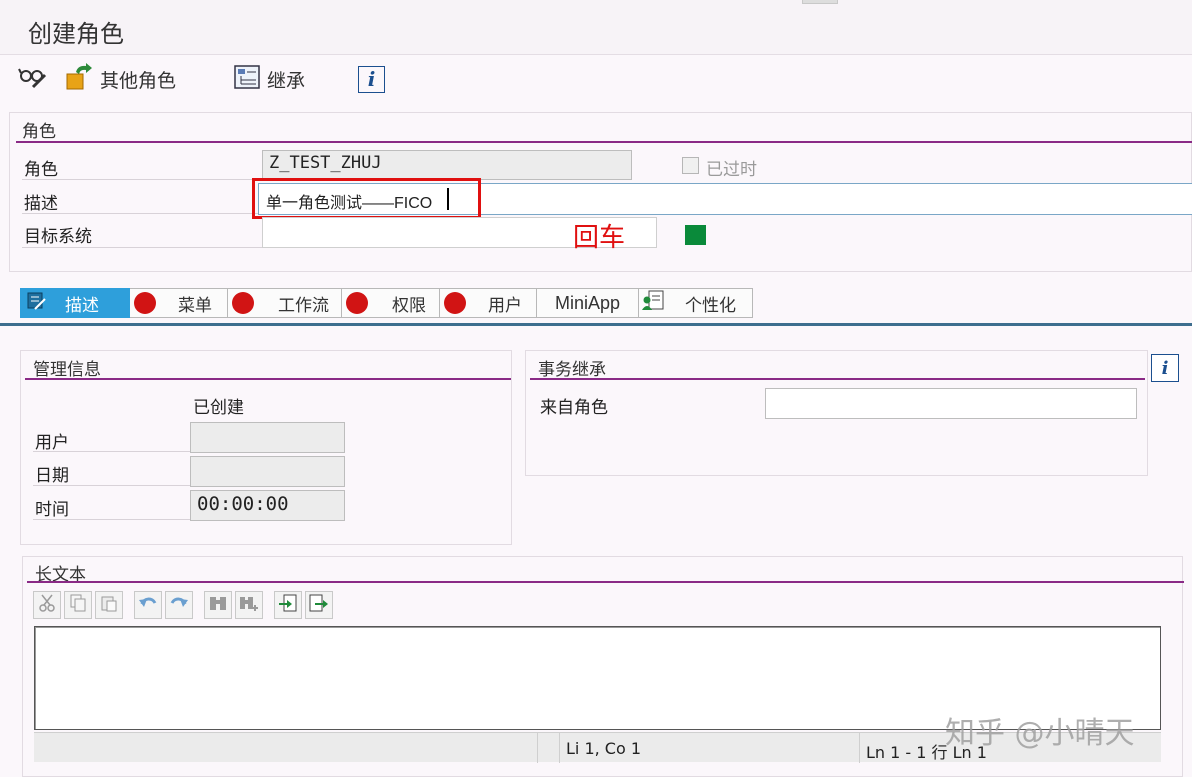 Image resolution: width=1192 pixels, height=777 pixels. Describe the element at coordinates (286, 80) in the screenshot. I see `inherit-label: 继承` at that location.